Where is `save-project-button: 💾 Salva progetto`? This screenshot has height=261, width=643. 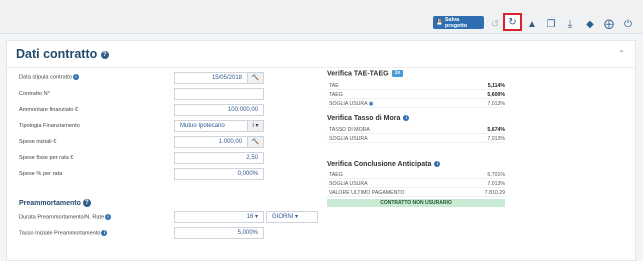
save-project-button: 💾 Salva progetto is located at coordinates (458, 22).